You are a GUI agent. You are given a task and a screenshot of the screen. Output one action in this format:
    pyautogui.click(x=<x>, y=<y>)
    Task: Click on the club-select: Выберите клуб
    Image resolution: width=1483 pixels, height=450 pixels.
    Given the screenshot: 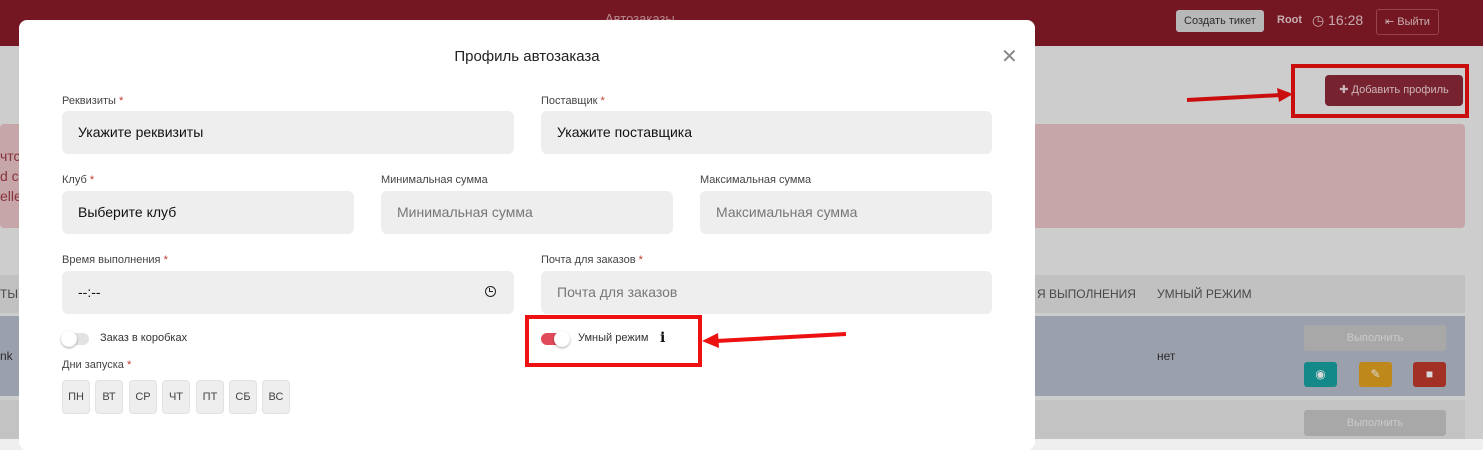 What is the action you would take?
    pyautogui.click(x=208, y=212)
    